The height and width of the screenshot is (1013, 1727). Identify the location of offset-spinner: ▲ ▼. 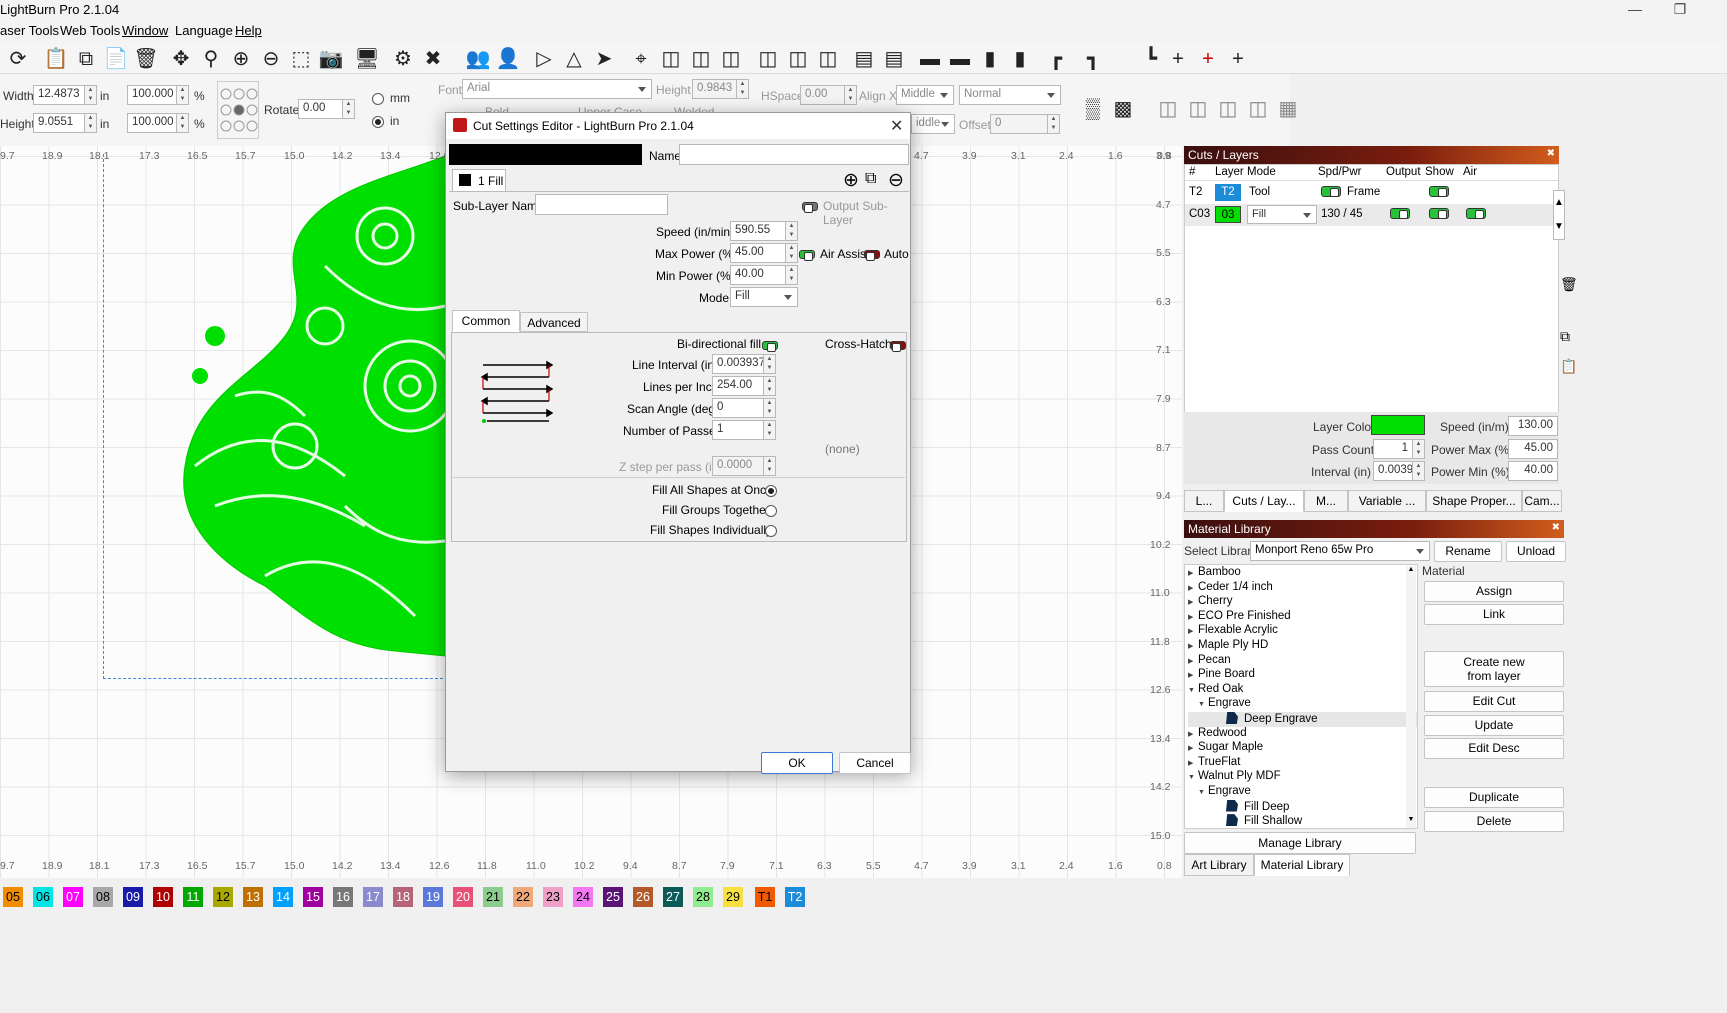
(1054, 124).